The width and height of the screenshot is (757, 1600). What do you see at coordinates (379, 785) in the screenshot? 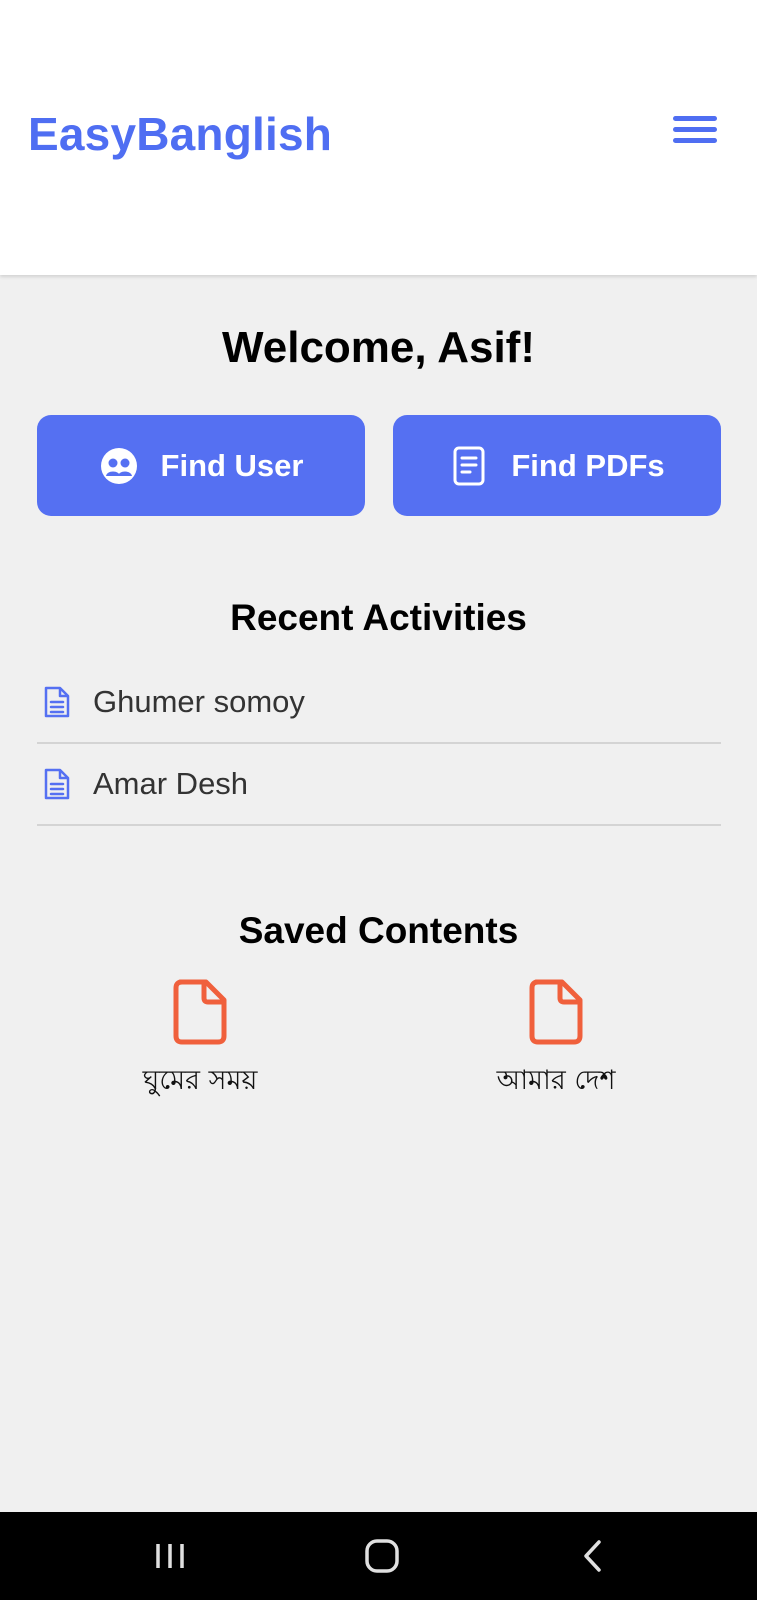
I see `list-item: Amar Desh` at bounding box center [379, 785].